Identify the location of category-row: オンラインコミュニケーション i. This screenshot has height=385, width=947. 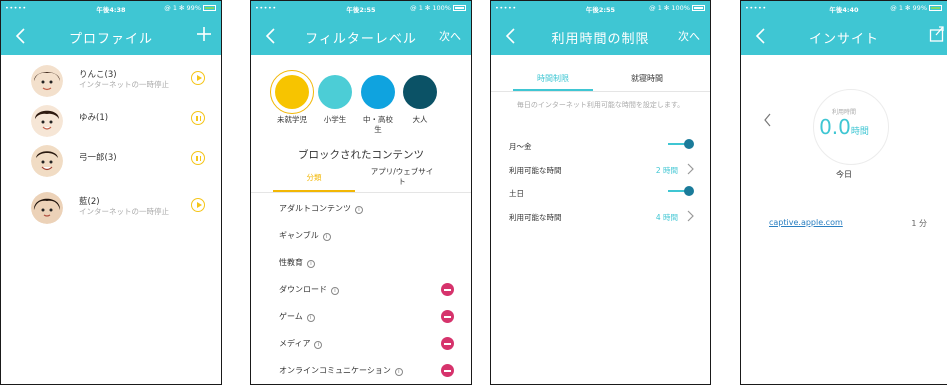
(341, 370).